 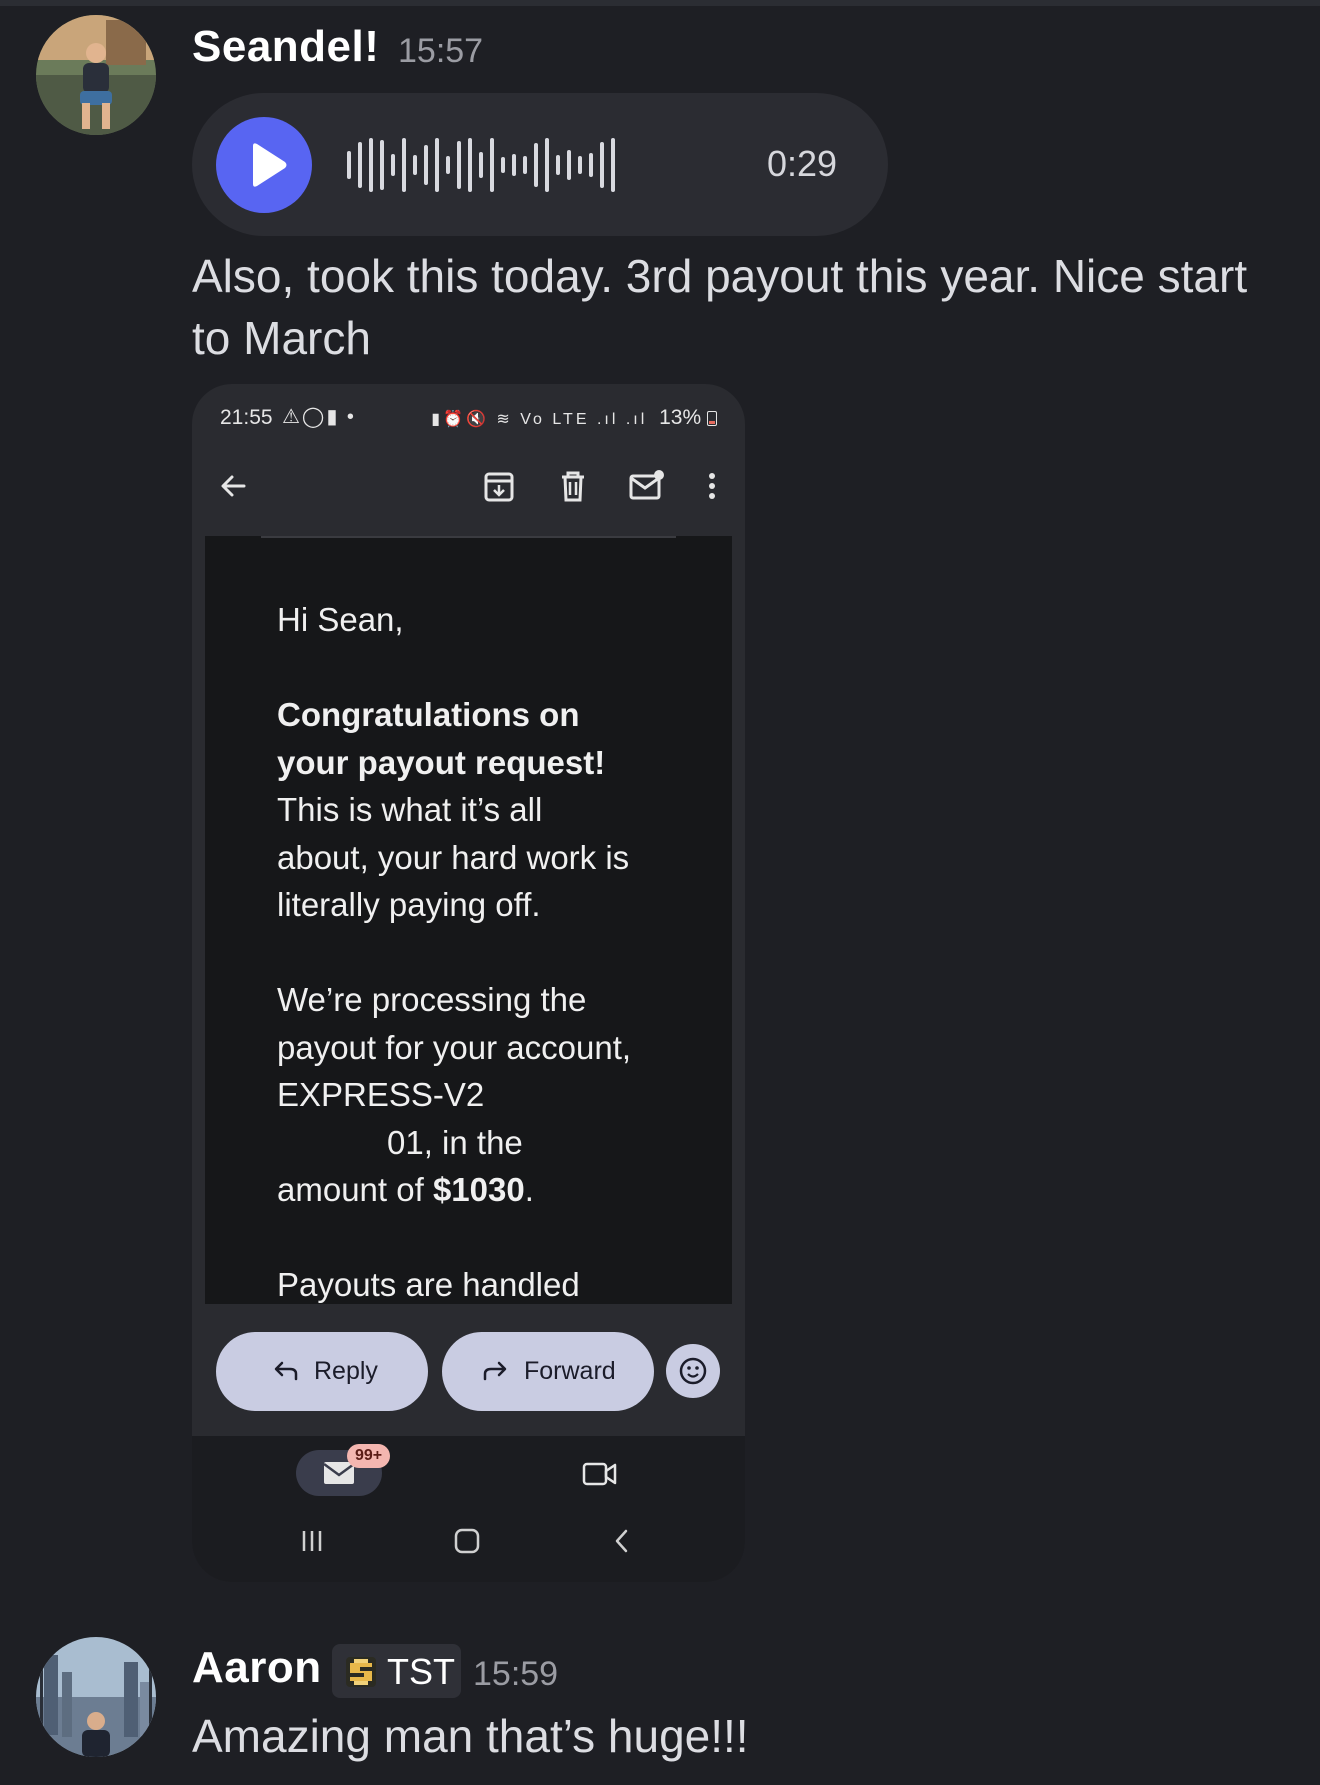 What do you see at coordinates (454, 1047) in the screenshot?
I see `email-line: payout for your account,` at bounding box center [454, 1047].